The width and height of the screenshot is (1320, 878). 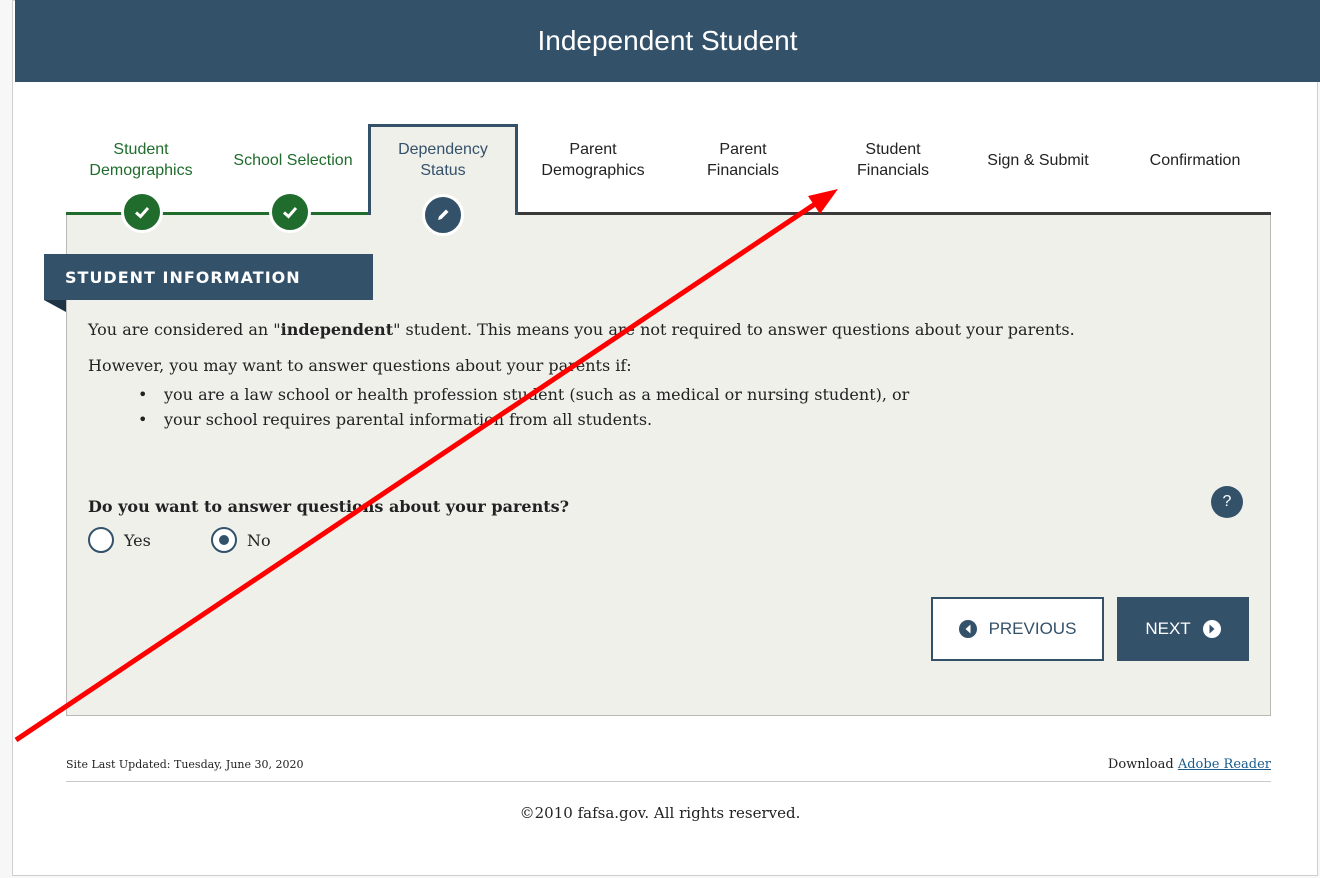 What do you see at coordinates (241, 540) in the screenshot?
I see `radio-no: No` at bounding box center [241, 540].